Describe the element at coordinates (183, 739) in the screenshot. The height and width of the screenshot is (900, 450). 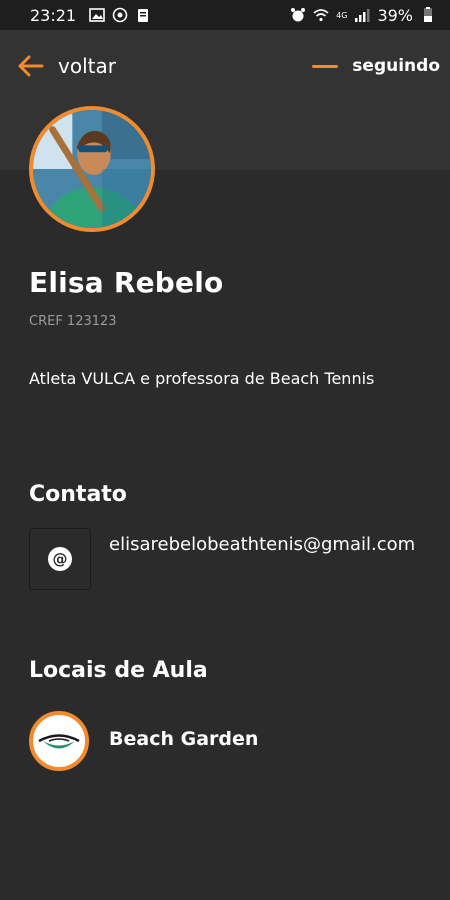
I see `place-name: Beach Garden` at that location.